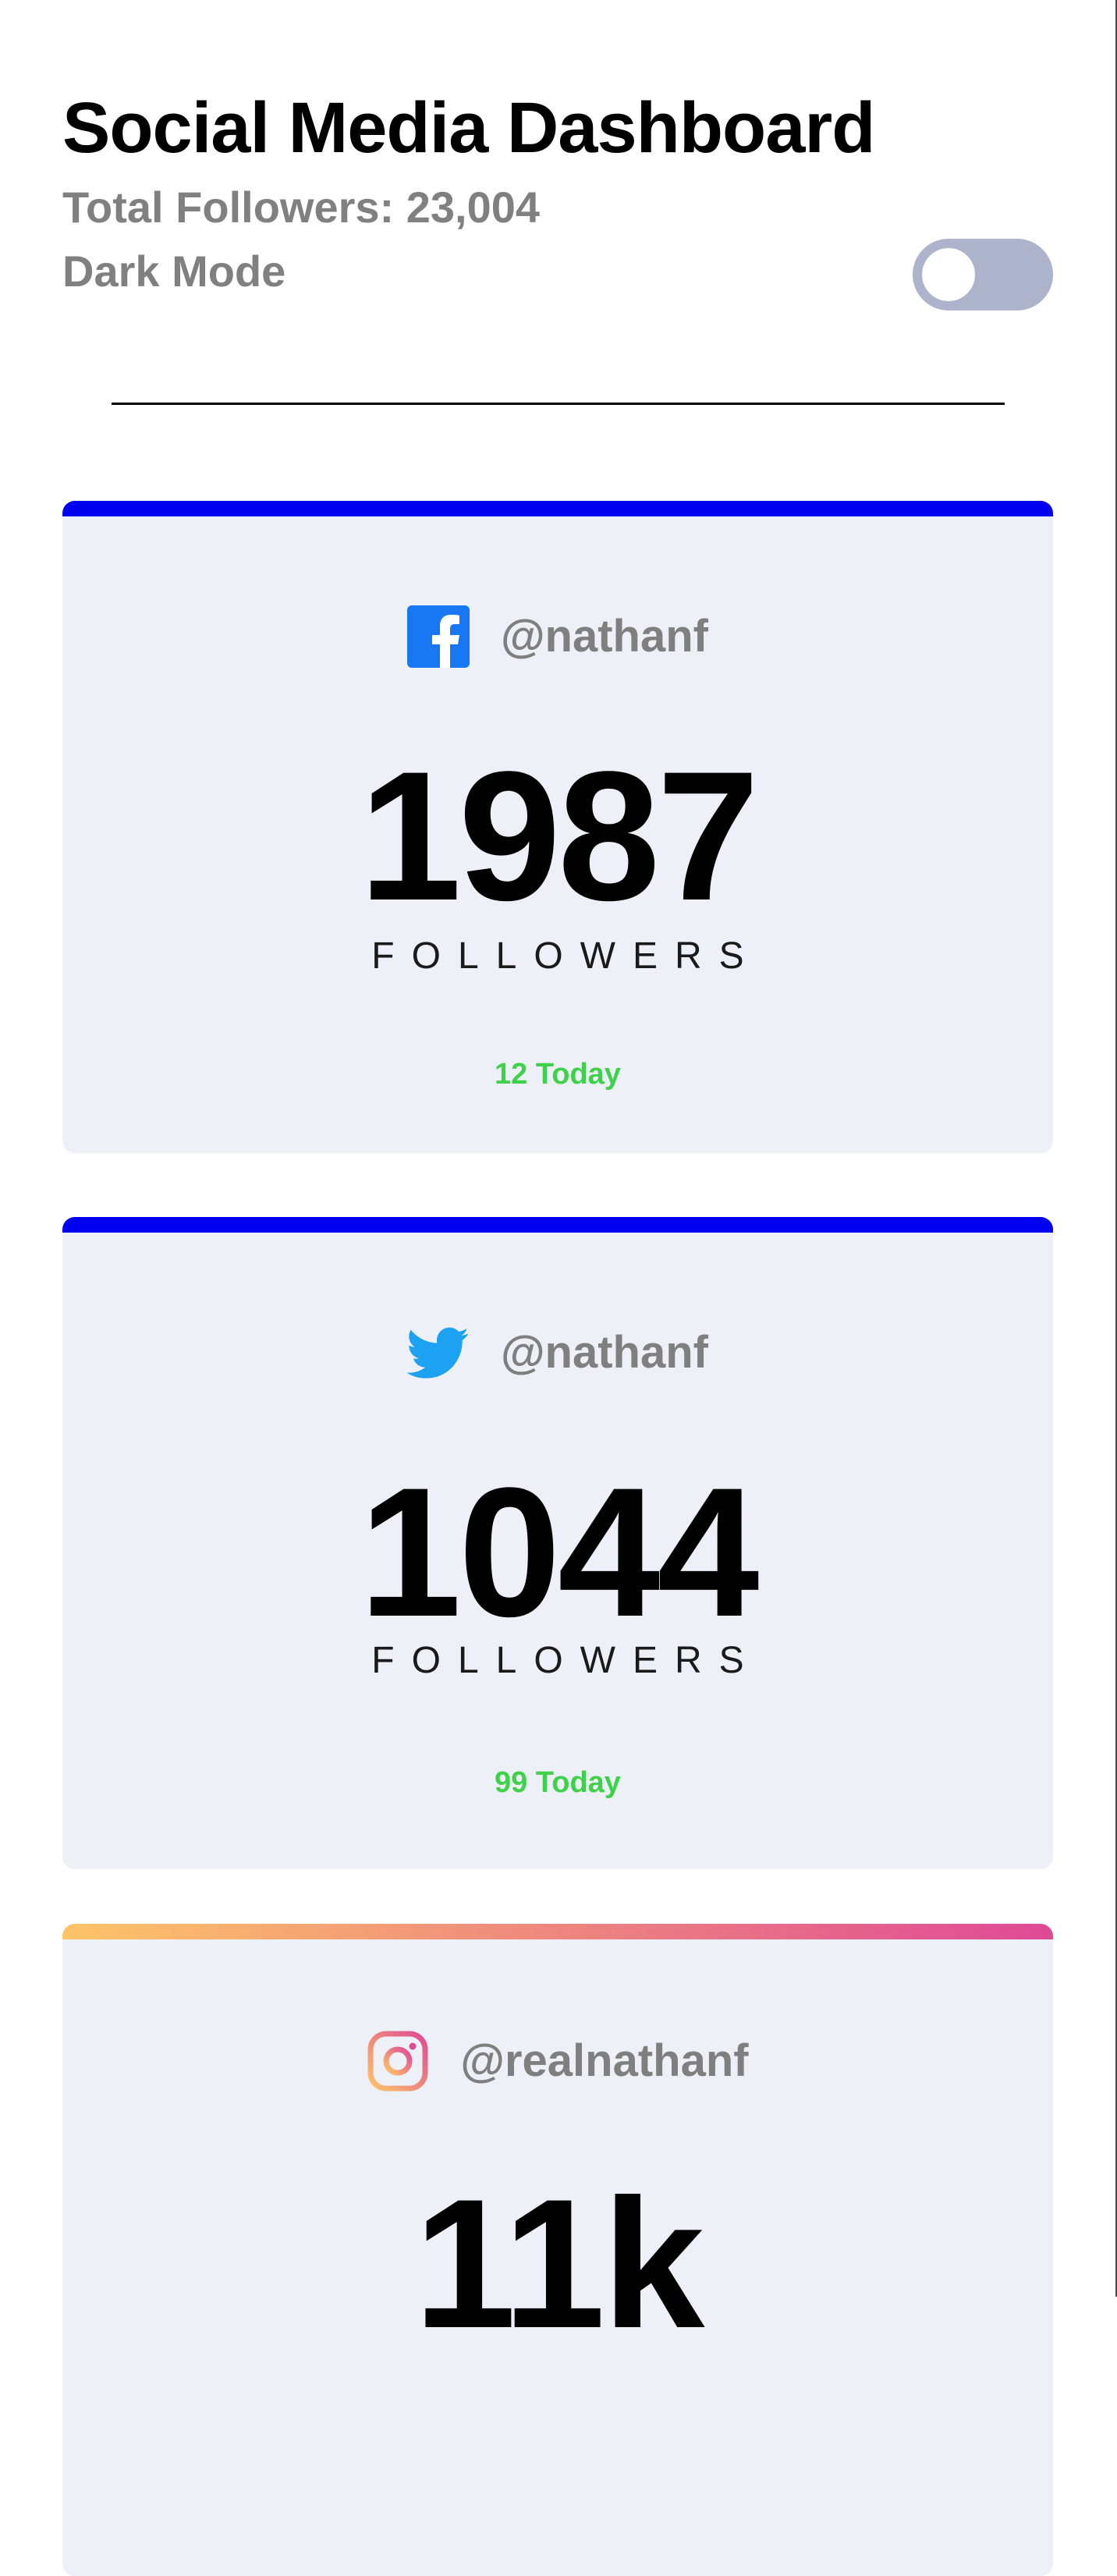 This screenshot has width=1117, height=2576. Describe the element at coordinates (174, 271) in the screenshot. I see `dark-mode-label: Dark Mode` at that location.